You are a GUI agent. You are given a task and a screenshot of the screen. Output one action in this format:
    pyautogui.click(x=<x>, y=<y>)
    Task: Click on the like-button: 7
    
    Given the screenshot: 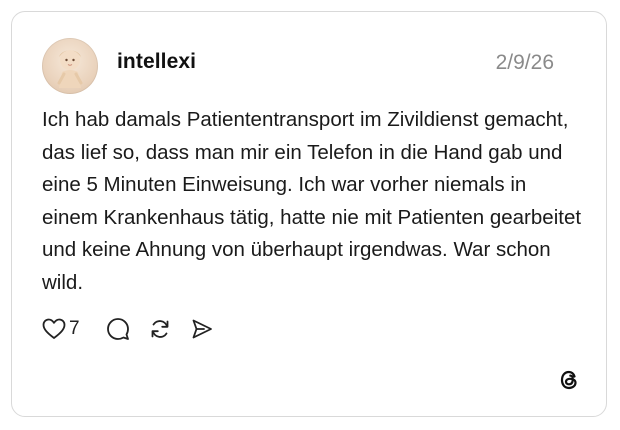 What is the action you would take?
    pyautogui.click(x=61, y=329)
    